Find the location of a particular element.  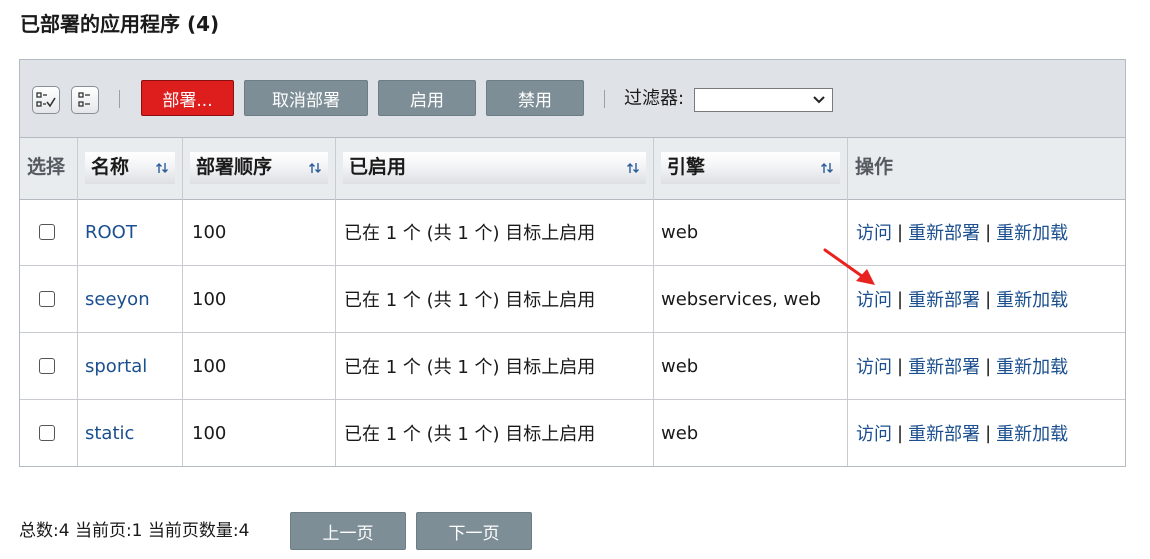

header-order: 部署顺序 is located at coordinates (259, 168).